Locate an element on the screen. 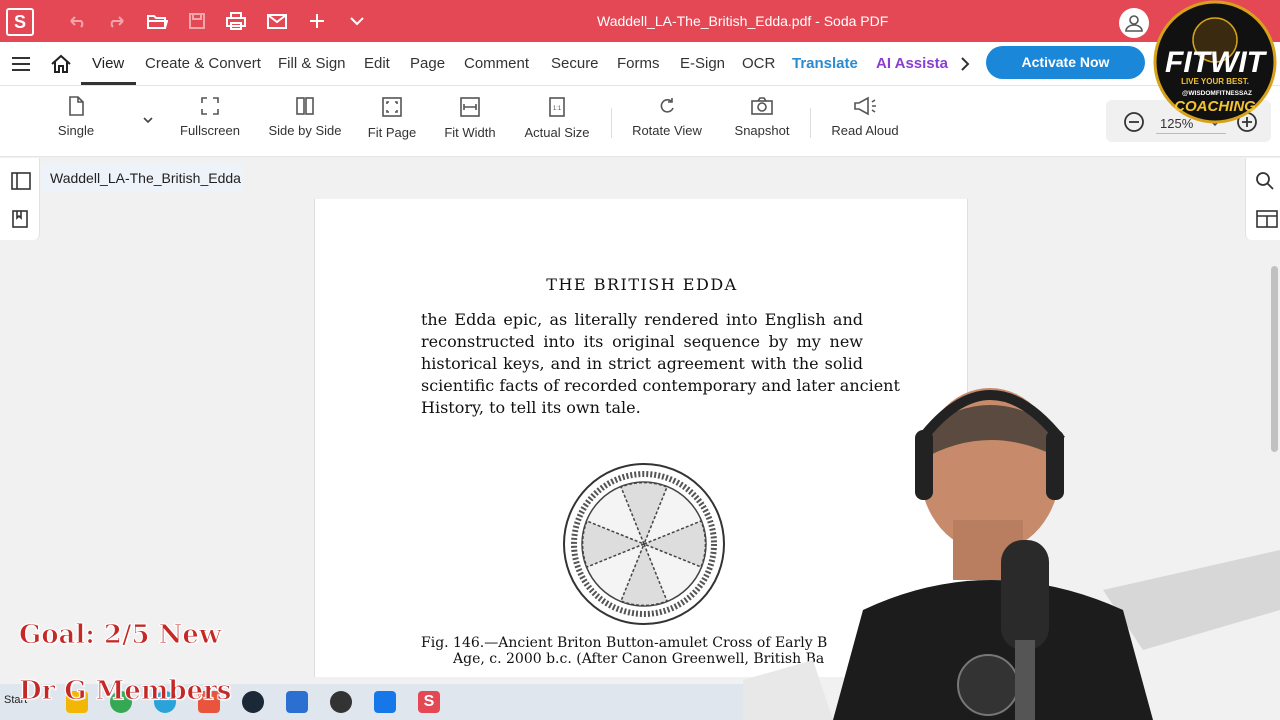  panel-icon is located at coordinates (1267, 219).